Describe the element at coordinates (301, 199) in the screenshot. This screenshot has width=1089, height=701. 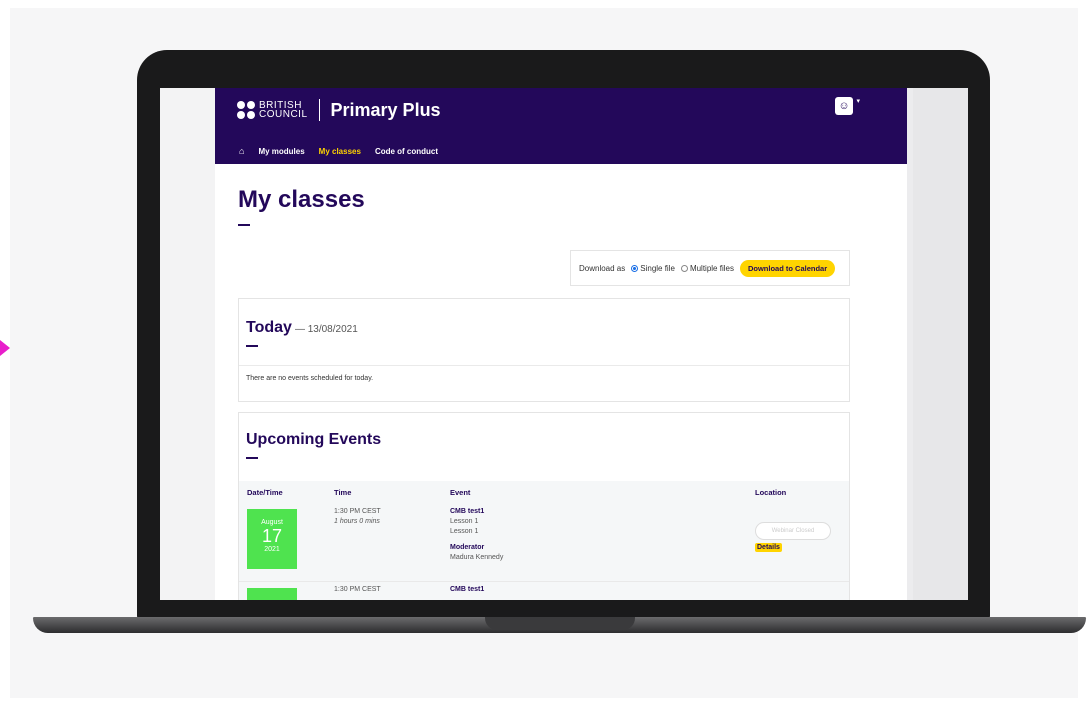
I see `page-title: My classes` at that location.